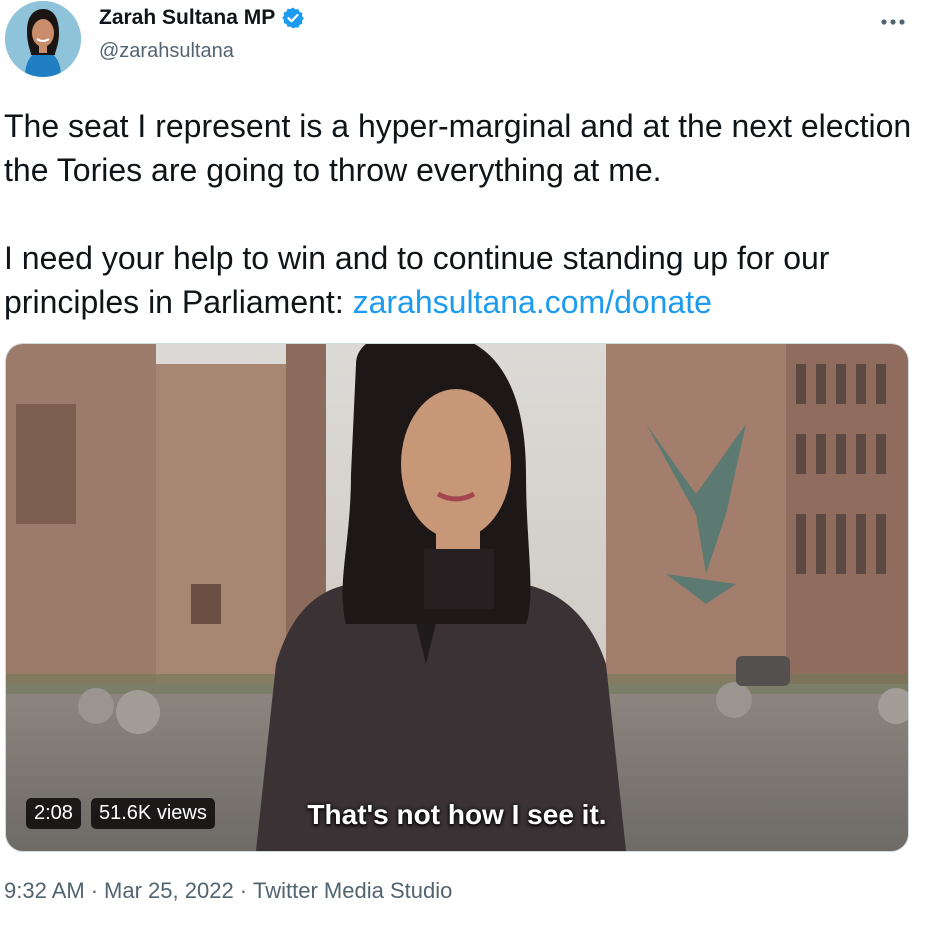 This screenshot has height=934, width=936. I want to click on more-horizontal-icon, so click(893, 22).